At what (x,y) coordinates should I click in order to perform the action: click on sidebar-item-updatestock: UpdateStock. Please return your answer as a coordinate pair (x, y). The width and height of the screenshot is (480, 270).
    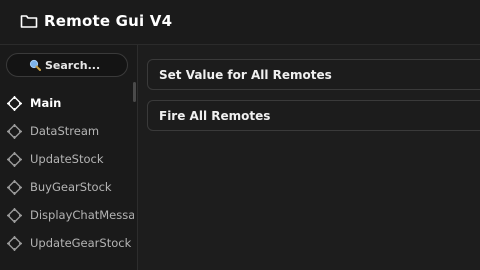
    Looking at the image, I should click on (66, 159).